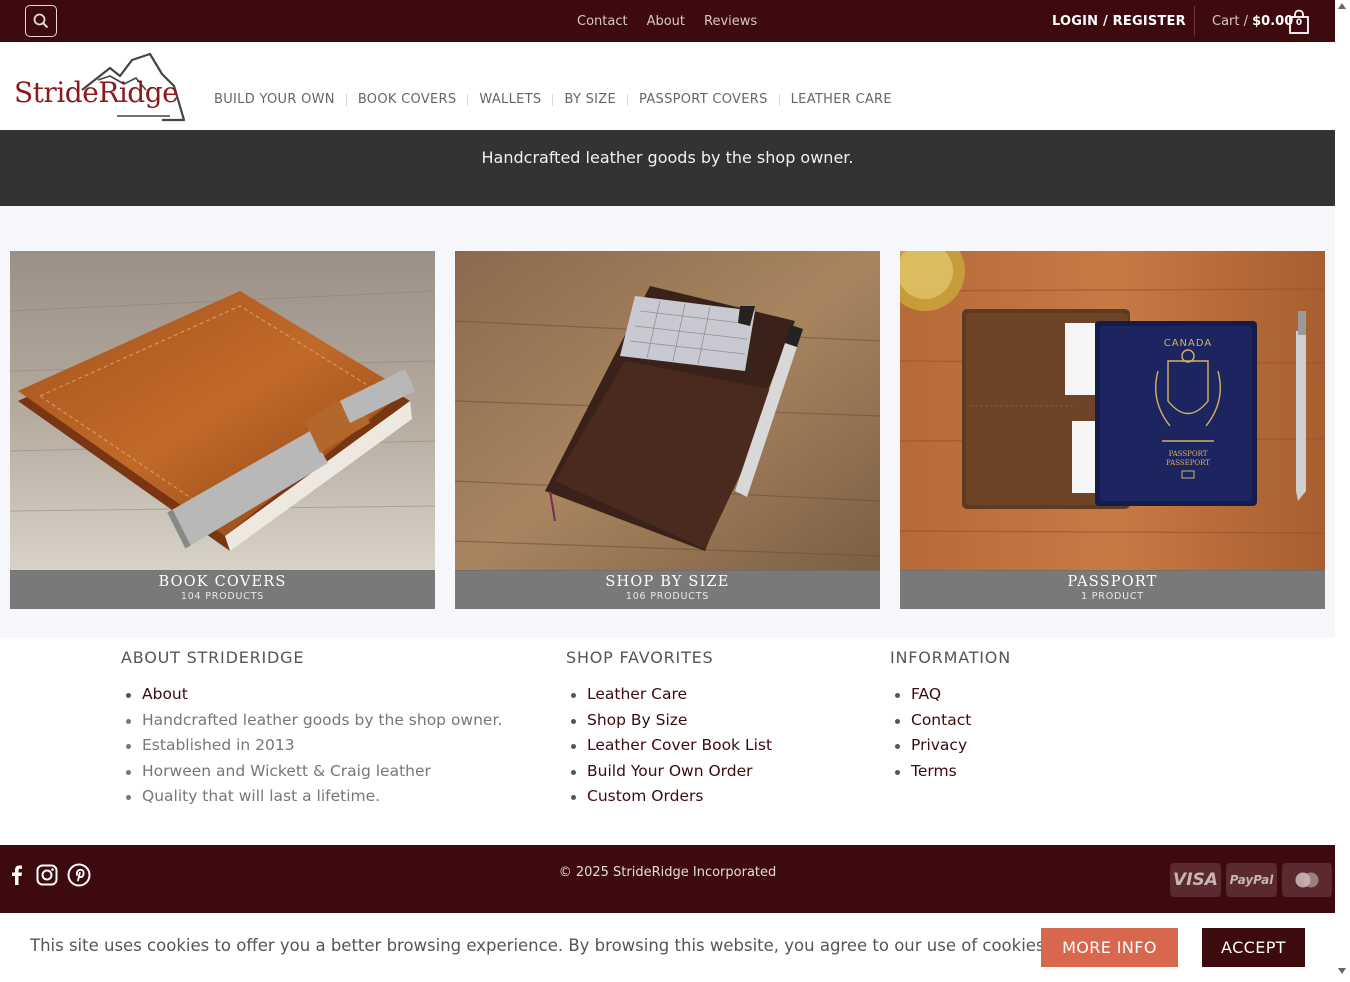  What do you see at coordinates (730, 21) in the screenshot?
I see `top-link-reviews: Reviews` at bounding box center [730, 21].